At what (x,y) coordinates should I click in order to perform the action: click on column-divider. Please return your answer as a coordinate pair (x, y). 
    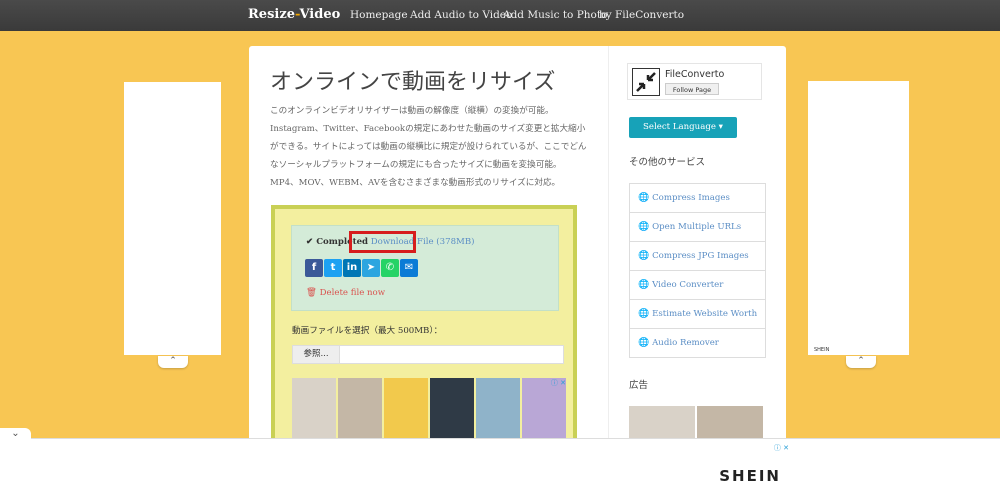
    Looking at the image, I should click on (608, 246).